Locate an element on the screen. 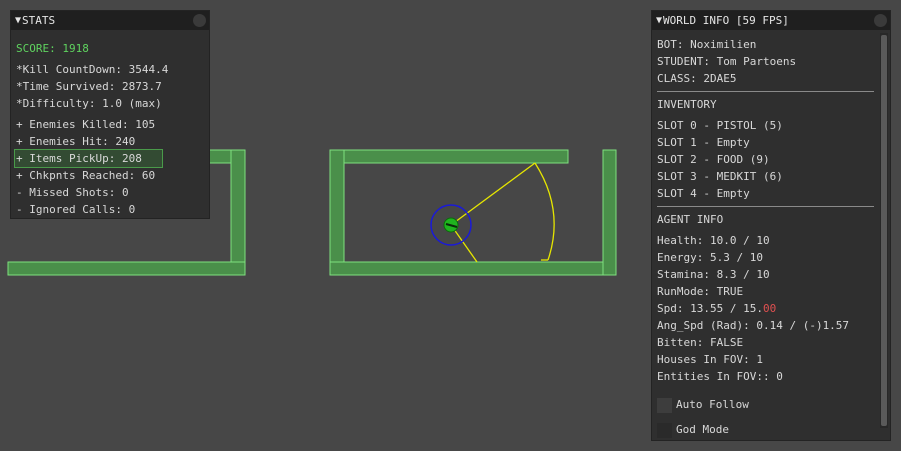 The height and width of the screenshot is (451, 901). runmode-text: RunMode: TRUE is located at coordinates (700, 291).